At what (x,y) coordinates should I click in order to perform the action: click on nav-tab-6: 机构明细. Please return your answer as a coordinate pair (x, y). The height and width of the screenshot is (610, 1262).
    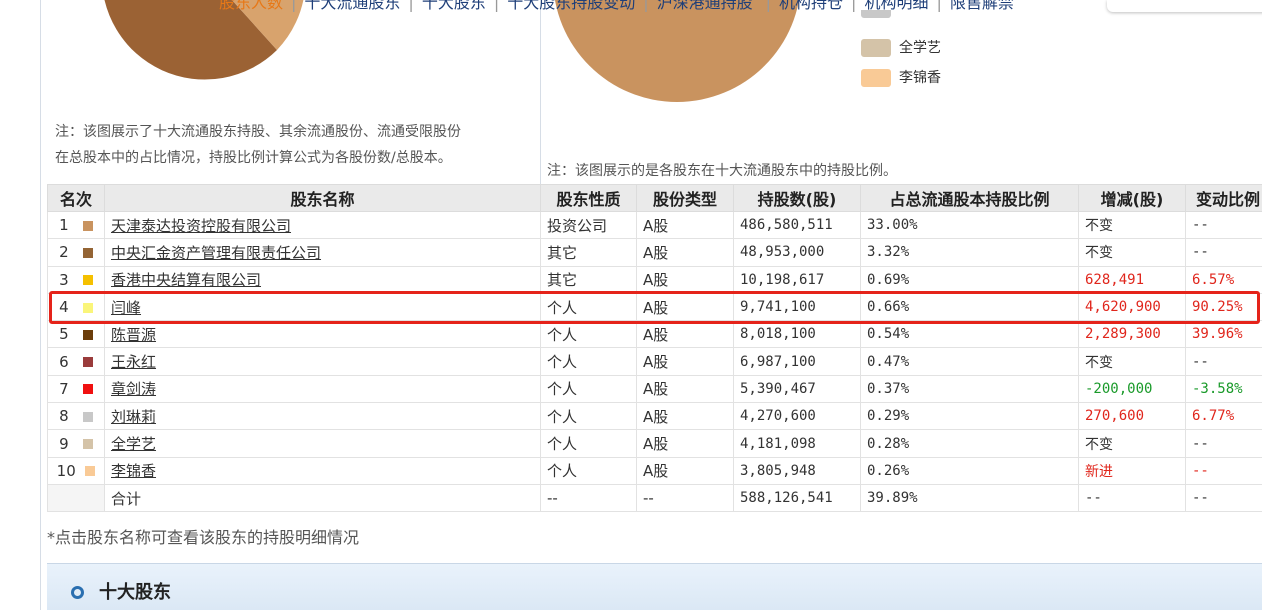
    Looking at the image, I should click on (896, 7).